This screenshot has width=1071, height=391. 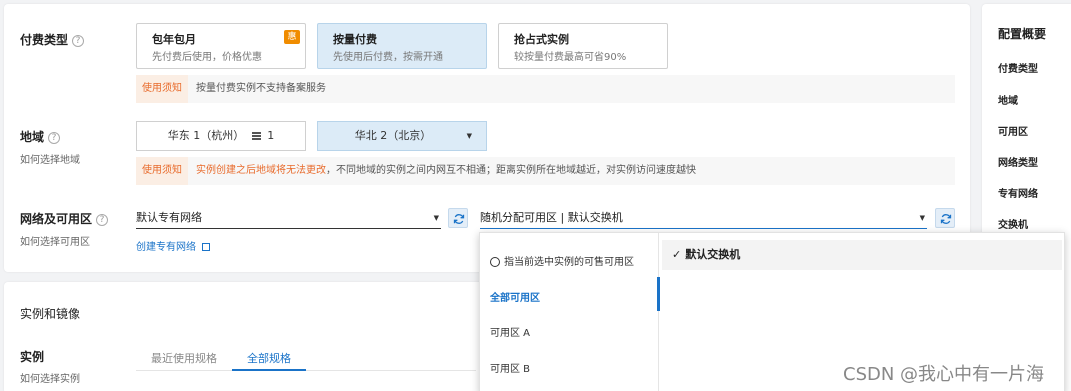 I want to click on vswitch-option-default: ✓ 默认交换机, so click(x=862, y=255).